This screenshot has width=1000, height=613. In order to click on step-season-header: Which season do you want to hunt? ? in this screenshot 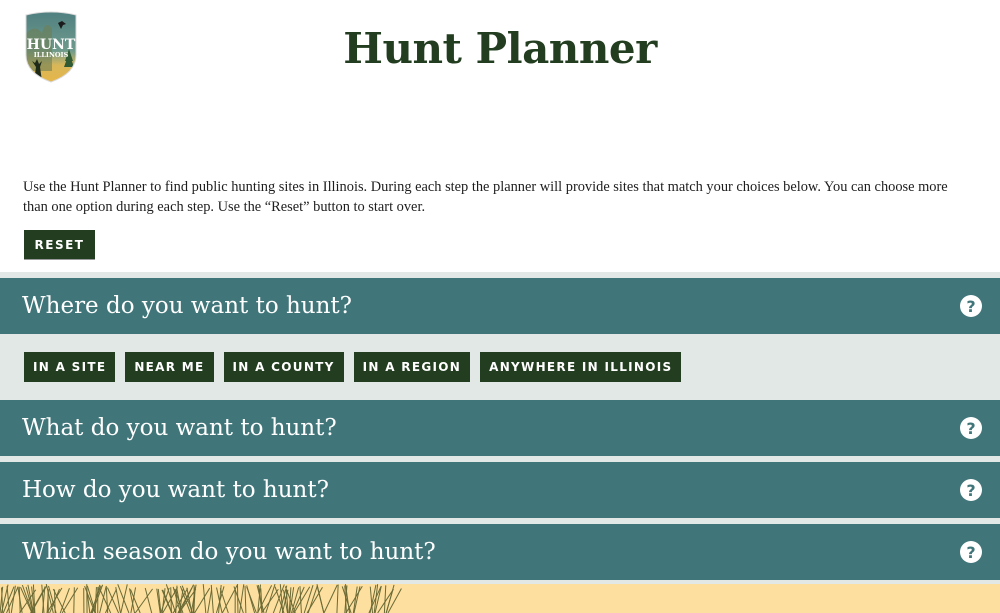, I will do `click(500, 552)`.